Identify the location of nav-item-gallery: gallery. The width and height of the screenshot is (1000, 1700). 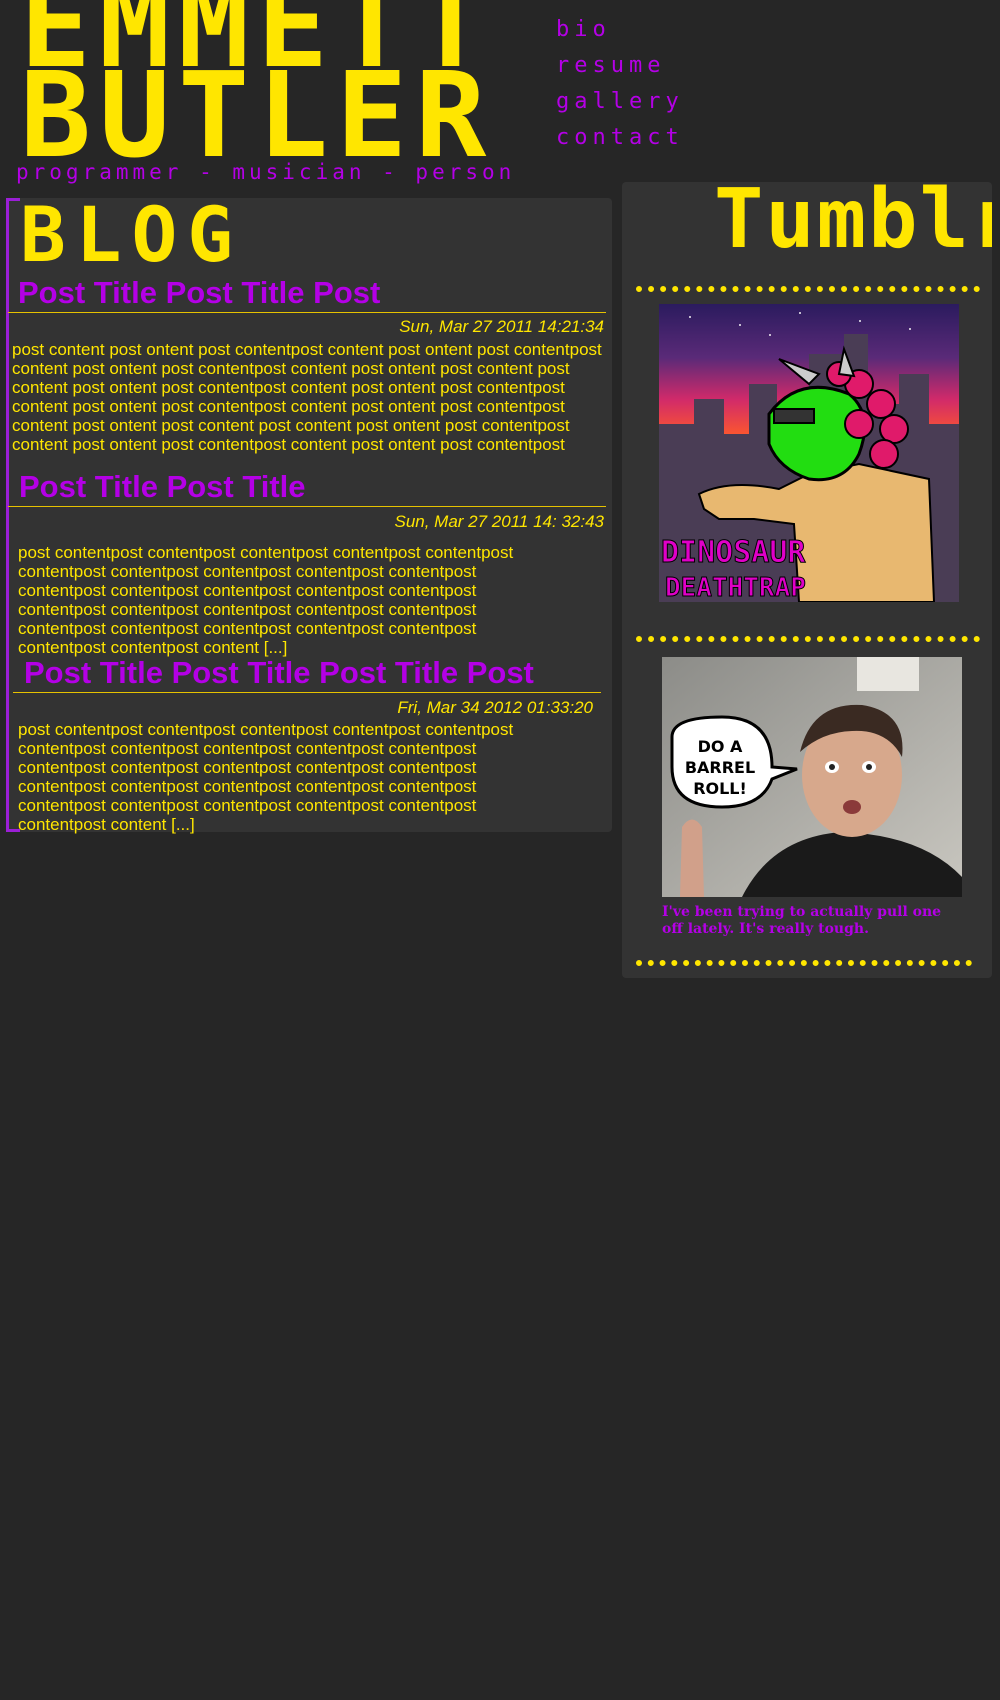
(620, 102).